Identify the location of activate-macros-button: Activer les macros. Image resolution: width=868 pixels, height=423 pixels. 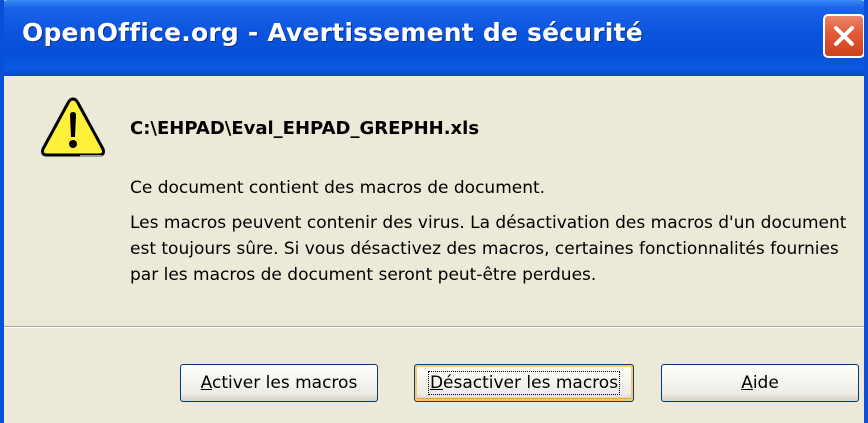
(279, 383).